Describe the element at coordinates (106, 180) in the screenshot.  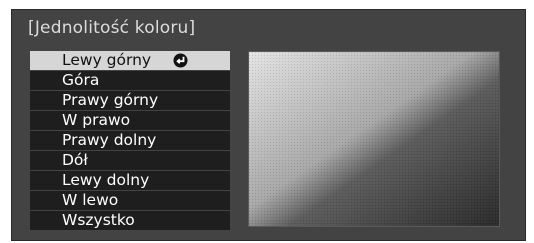
I see `menu-item-label: Lewy dolny` at that location.